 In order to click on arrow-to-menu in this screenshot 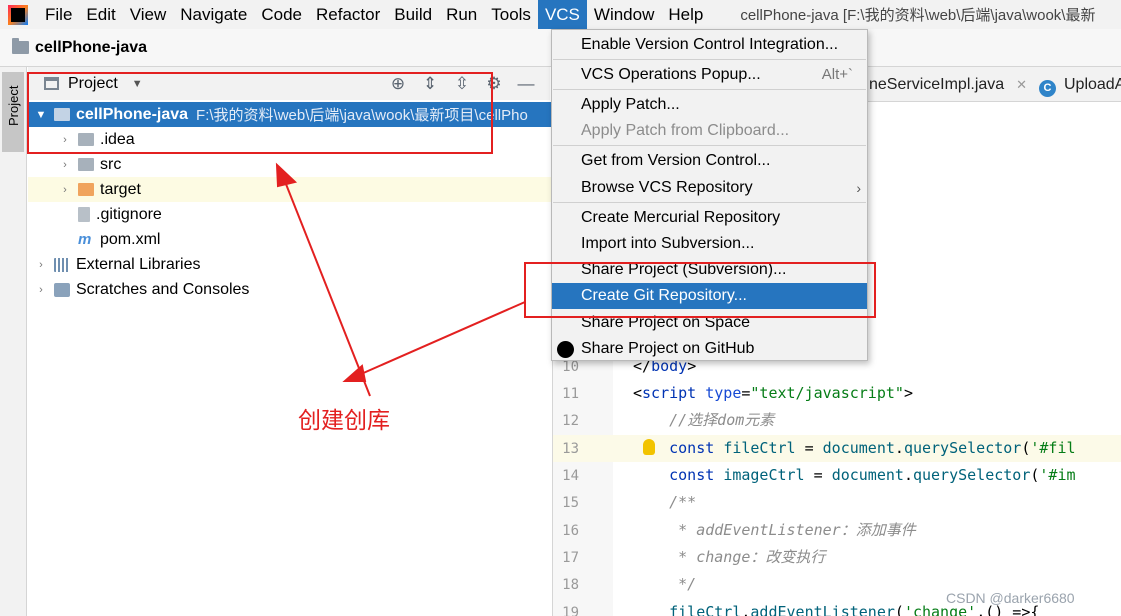, I will do `click(438, 340)`.